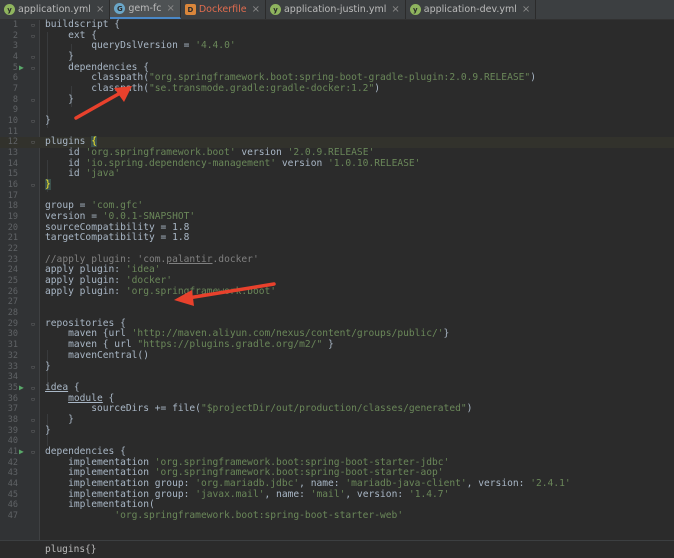 This screenshot has width=674, height=558. Describe the element at coordinates (15, 89) in the screenshot. I see `line-number: 7` at that location.